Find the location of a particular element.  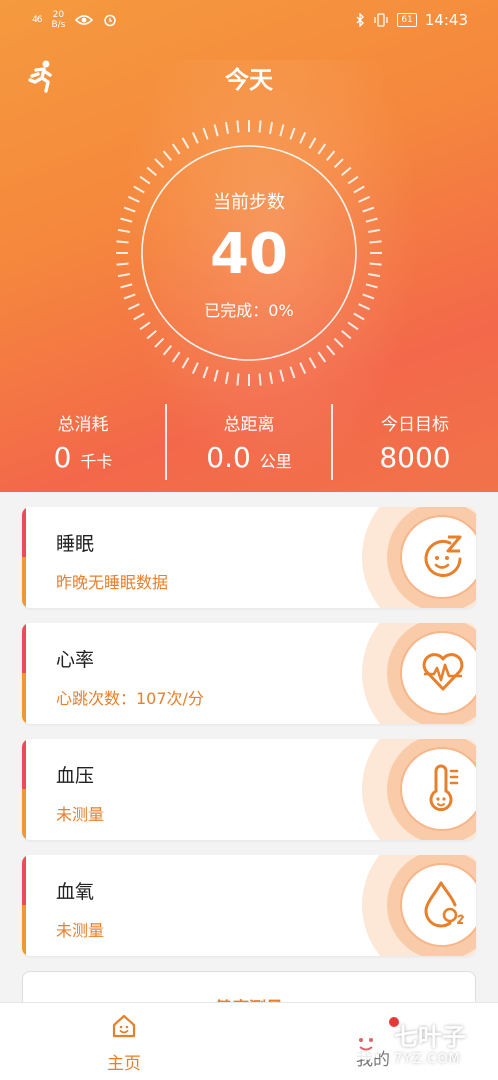

page-title: 今天 is located at coordinates (249, 80).